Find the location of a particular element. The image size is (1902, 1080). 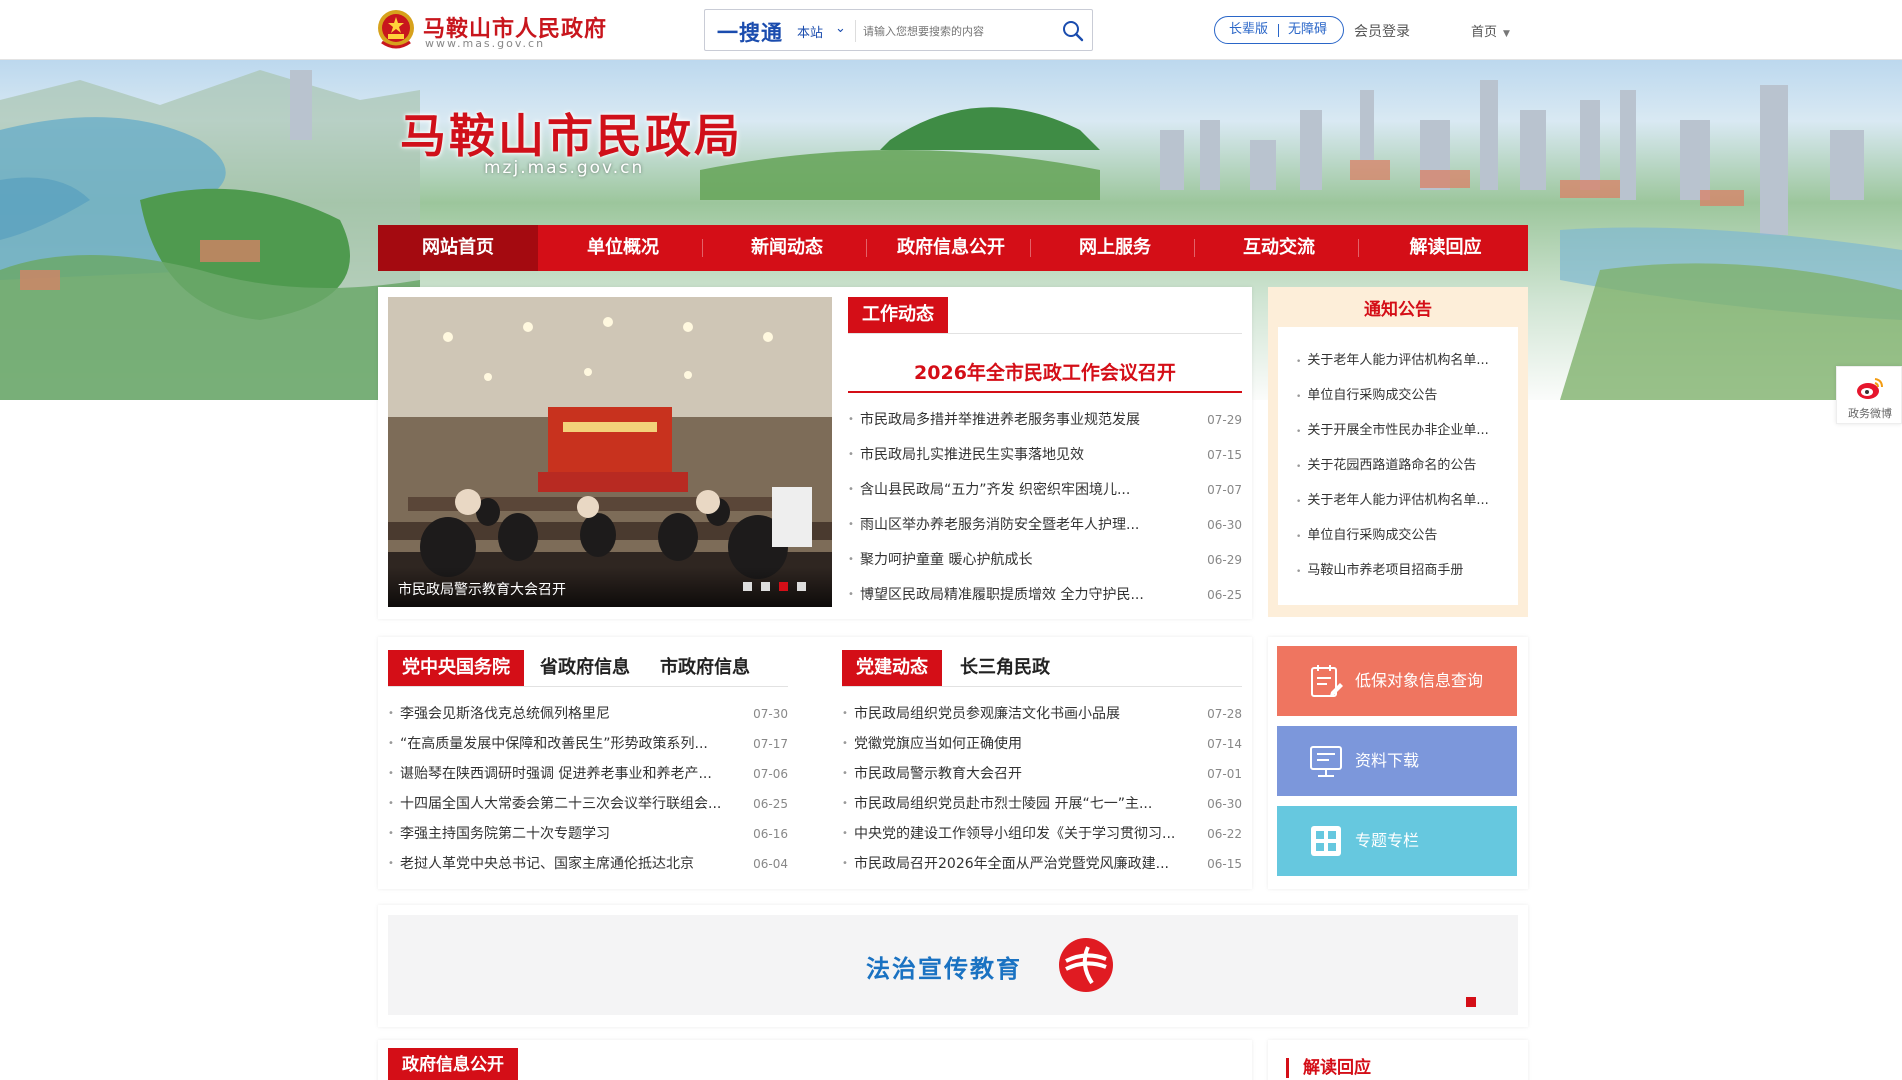

weibo-float-button: 政务微博 is located at coordinates (1869, 395).